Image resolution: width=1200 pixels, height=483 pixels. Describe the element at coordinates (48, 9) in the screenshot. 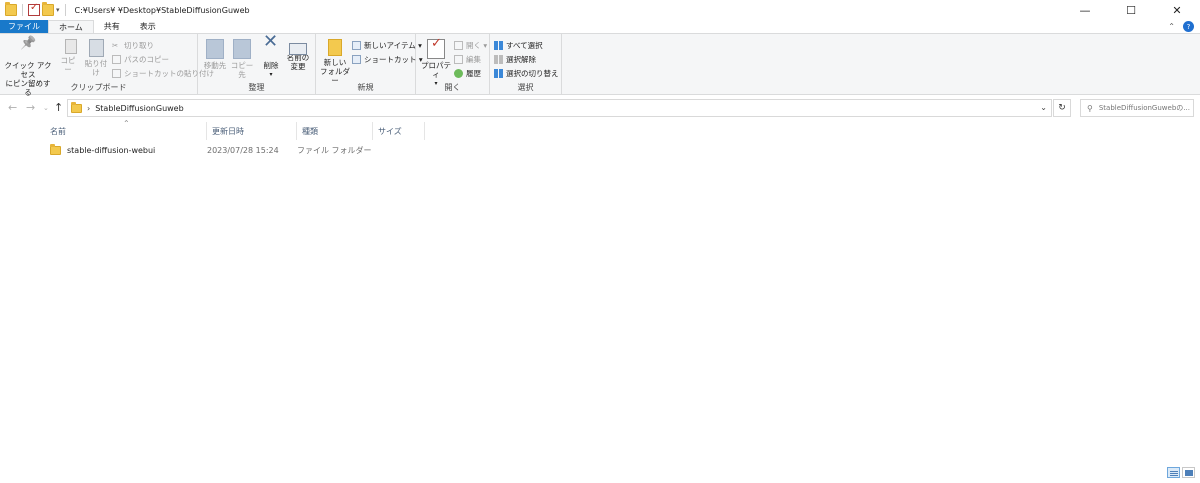

I see `new-folder-icon` at that location.